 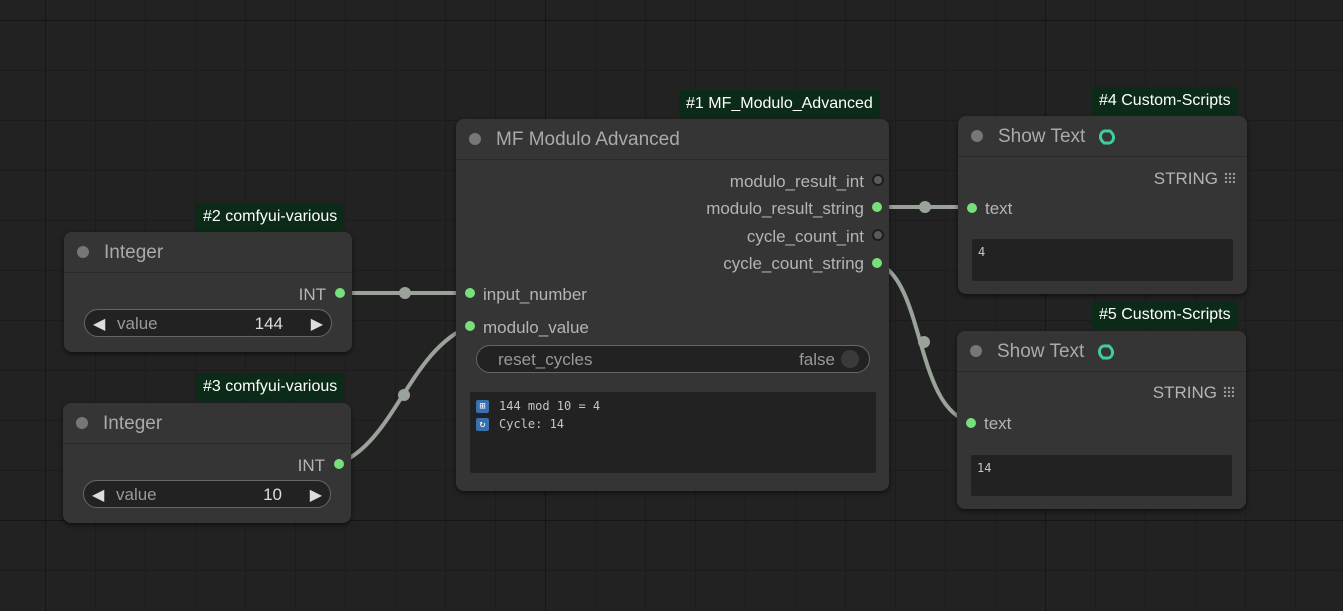 I want to click on integer-node-144: Integer INT ◀ value 144 ▶, so click(x=208, y=292).